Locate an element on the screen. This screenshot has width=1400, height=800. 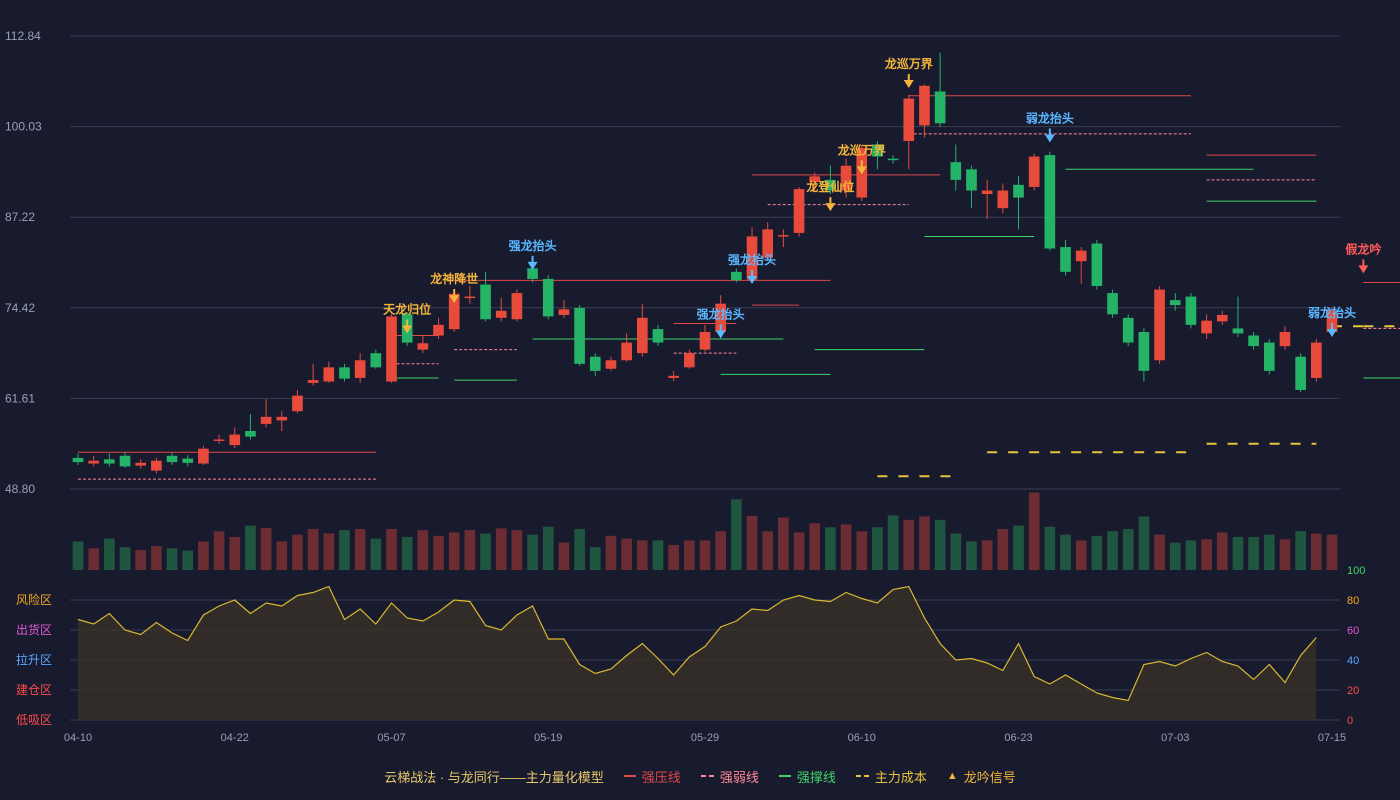
zone-label: 低吸区 is located at coordinates (34, 720).